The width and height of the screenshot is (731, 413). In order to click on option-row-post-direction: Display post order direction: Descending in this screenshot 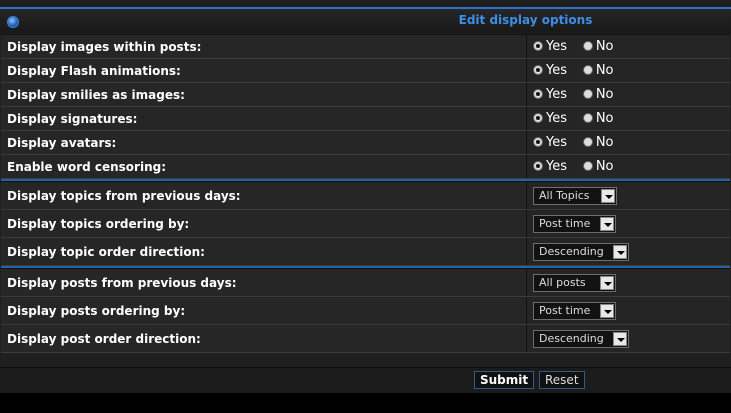, I will do `click(365, 338)`.